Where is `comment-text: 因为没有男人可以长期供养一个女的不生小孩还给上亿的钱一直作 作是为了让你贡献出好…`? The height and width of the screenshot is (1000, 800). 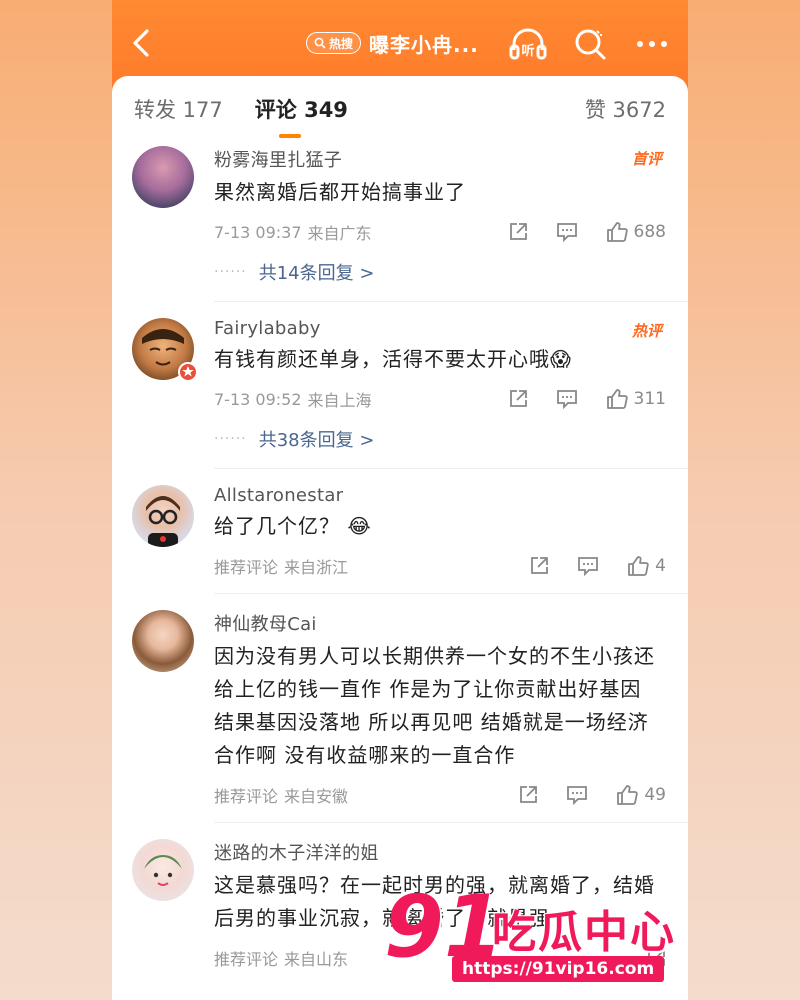 comment-text: 因为没有男人可以长期供养一个女的不生小孩还给上亿的钱一直作 作是为了让你贡献出好… is located at coordinates (434, 705).